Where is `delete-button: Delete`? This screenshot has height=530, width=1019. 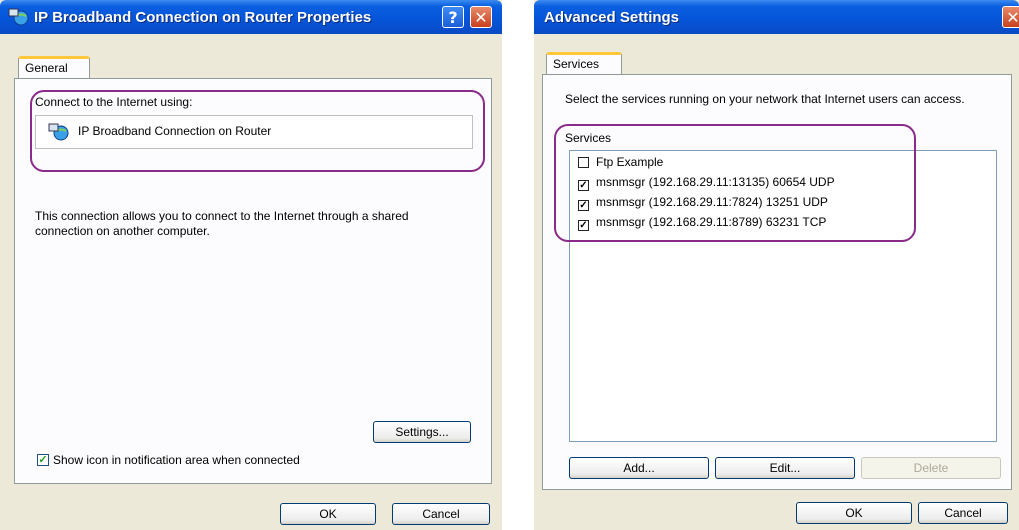
delete-button: Delete is located at coordinates (931, 468).